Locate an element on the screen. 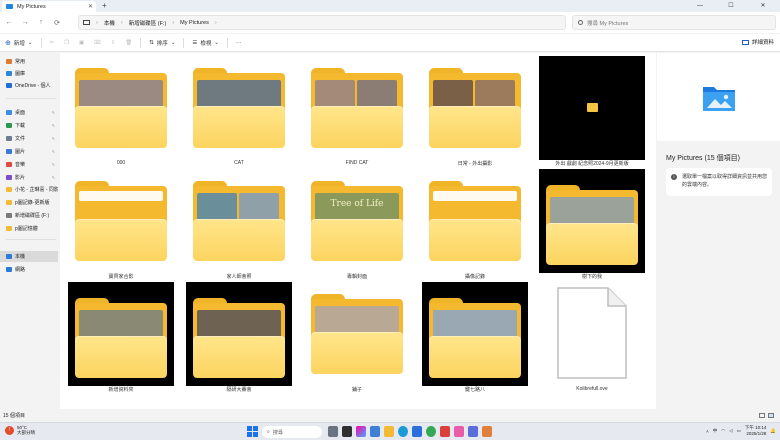 This screenshot has height=440, width=780. tab-my-pictures: My Pictures ✕ is located at coordinates (49, 6).